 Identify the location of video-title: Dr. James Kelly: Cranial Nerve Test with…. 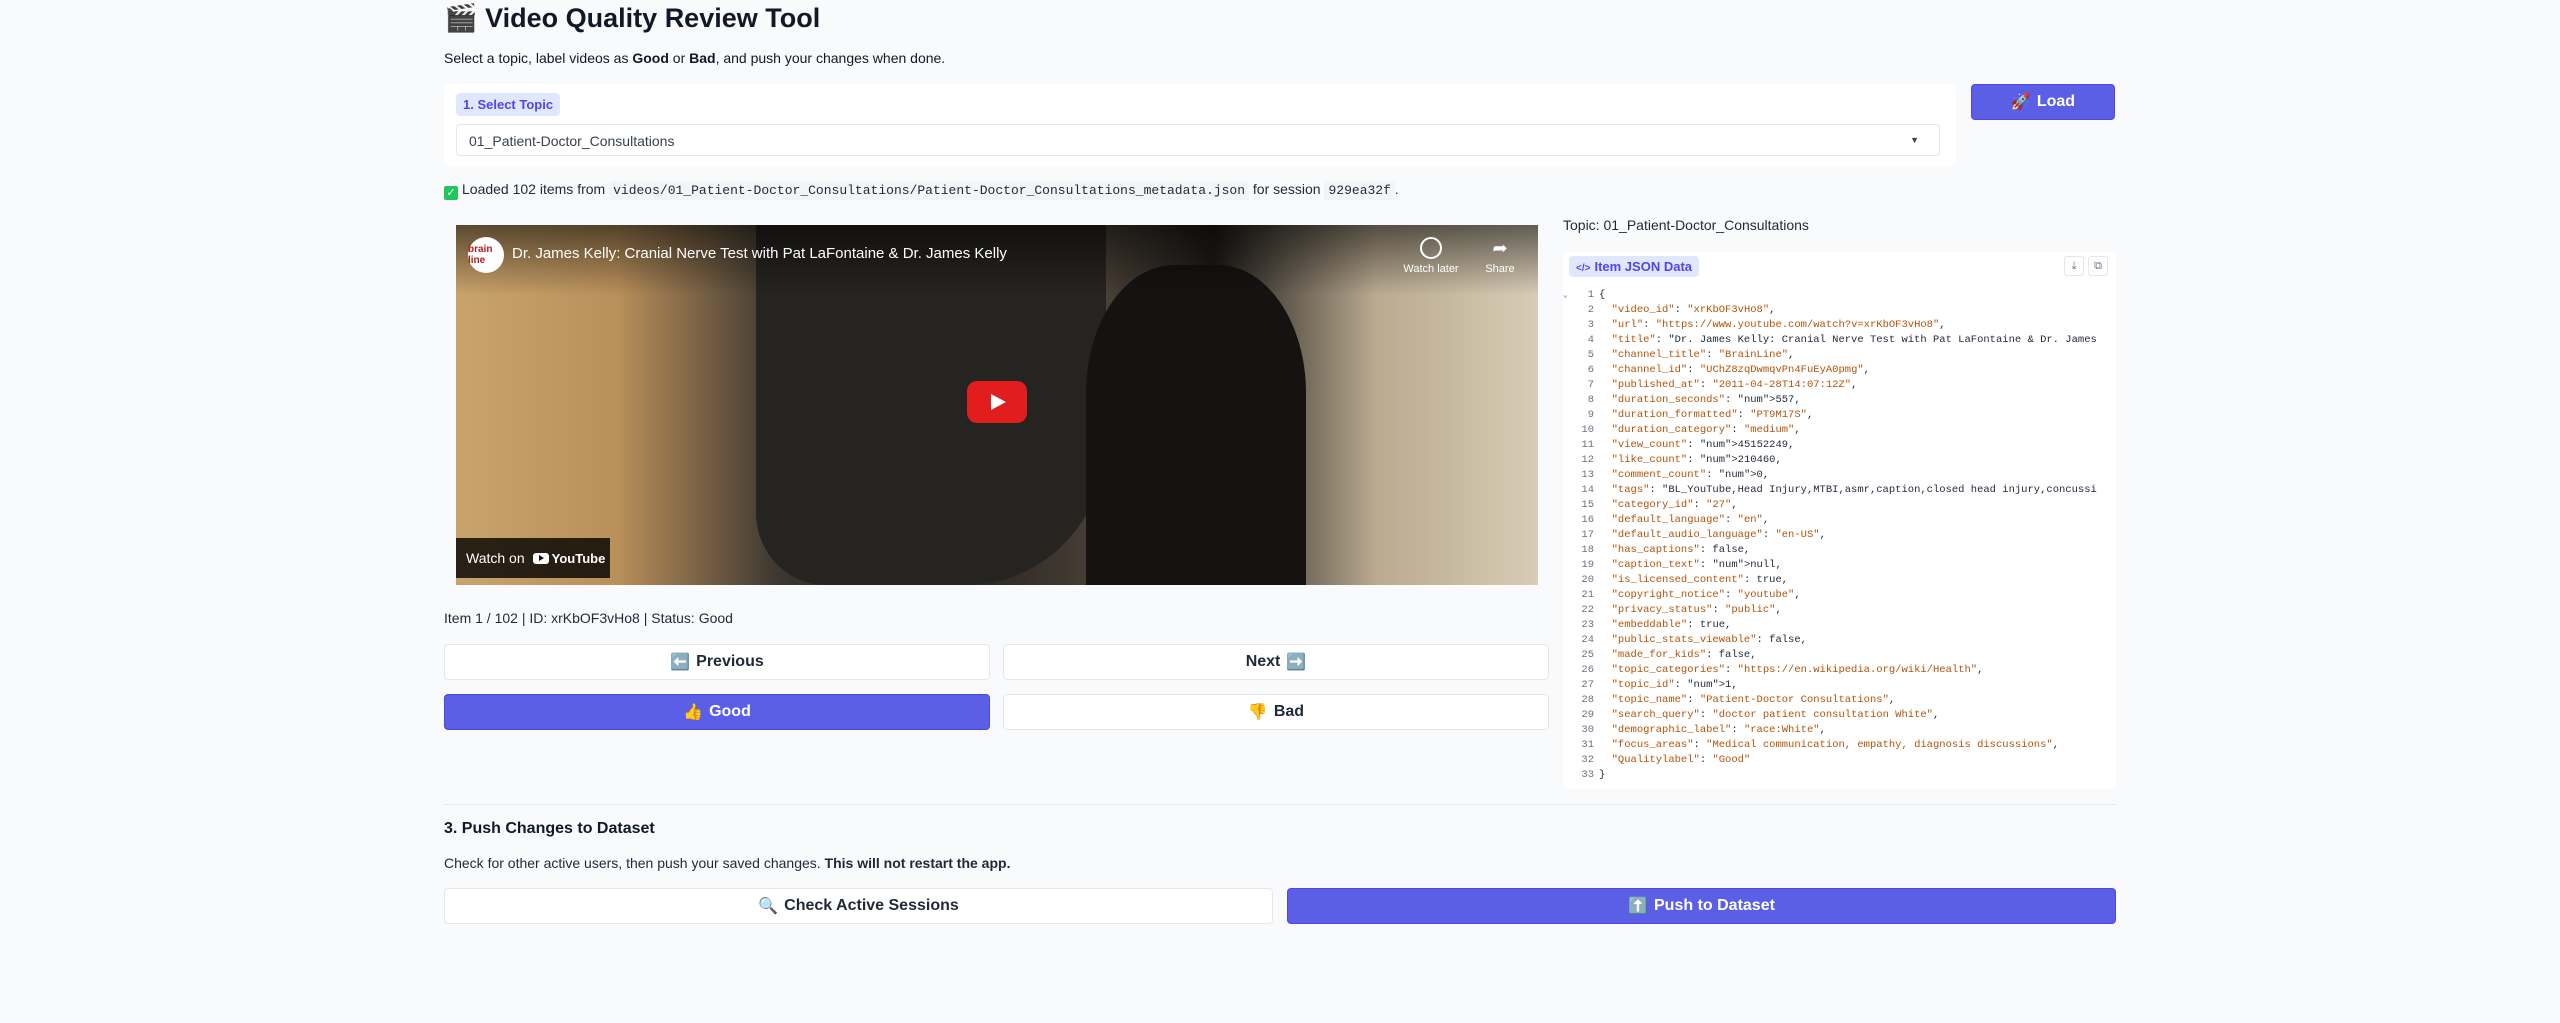
(759, 253).